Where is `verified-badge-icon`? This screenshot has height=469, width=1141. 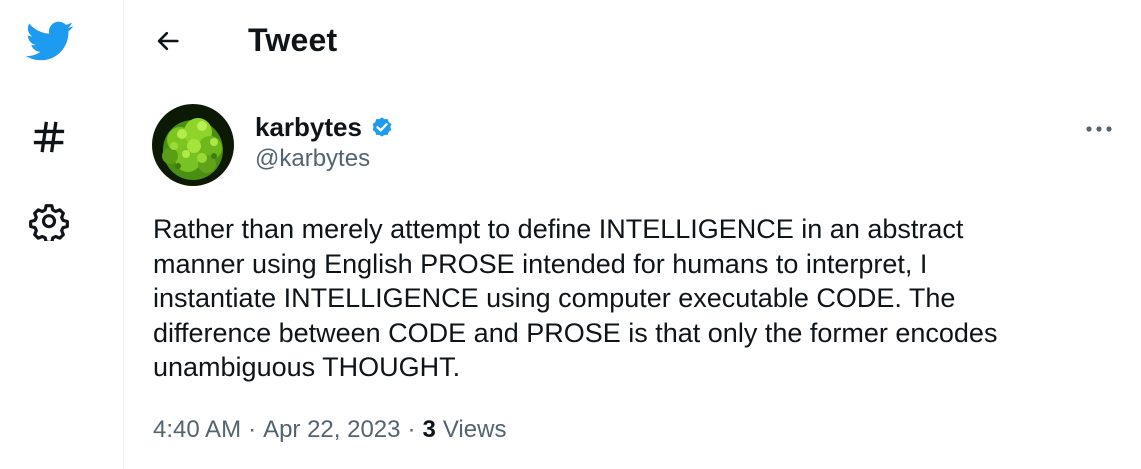
verified-badge-icon is located at coordinates (382, 127).